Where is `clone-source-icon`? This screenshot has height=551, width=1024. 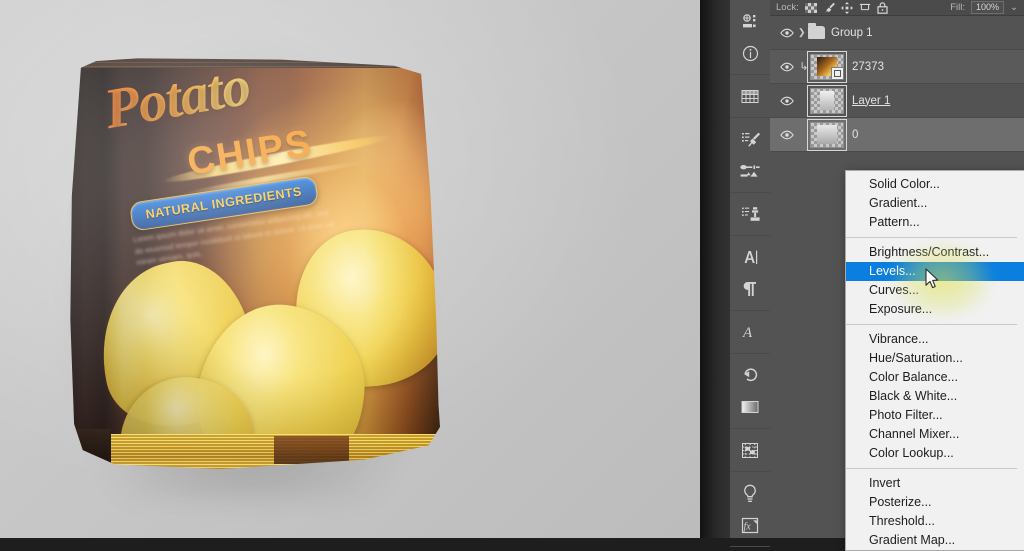
clone-source-icon is located at coordinates (750, 214).